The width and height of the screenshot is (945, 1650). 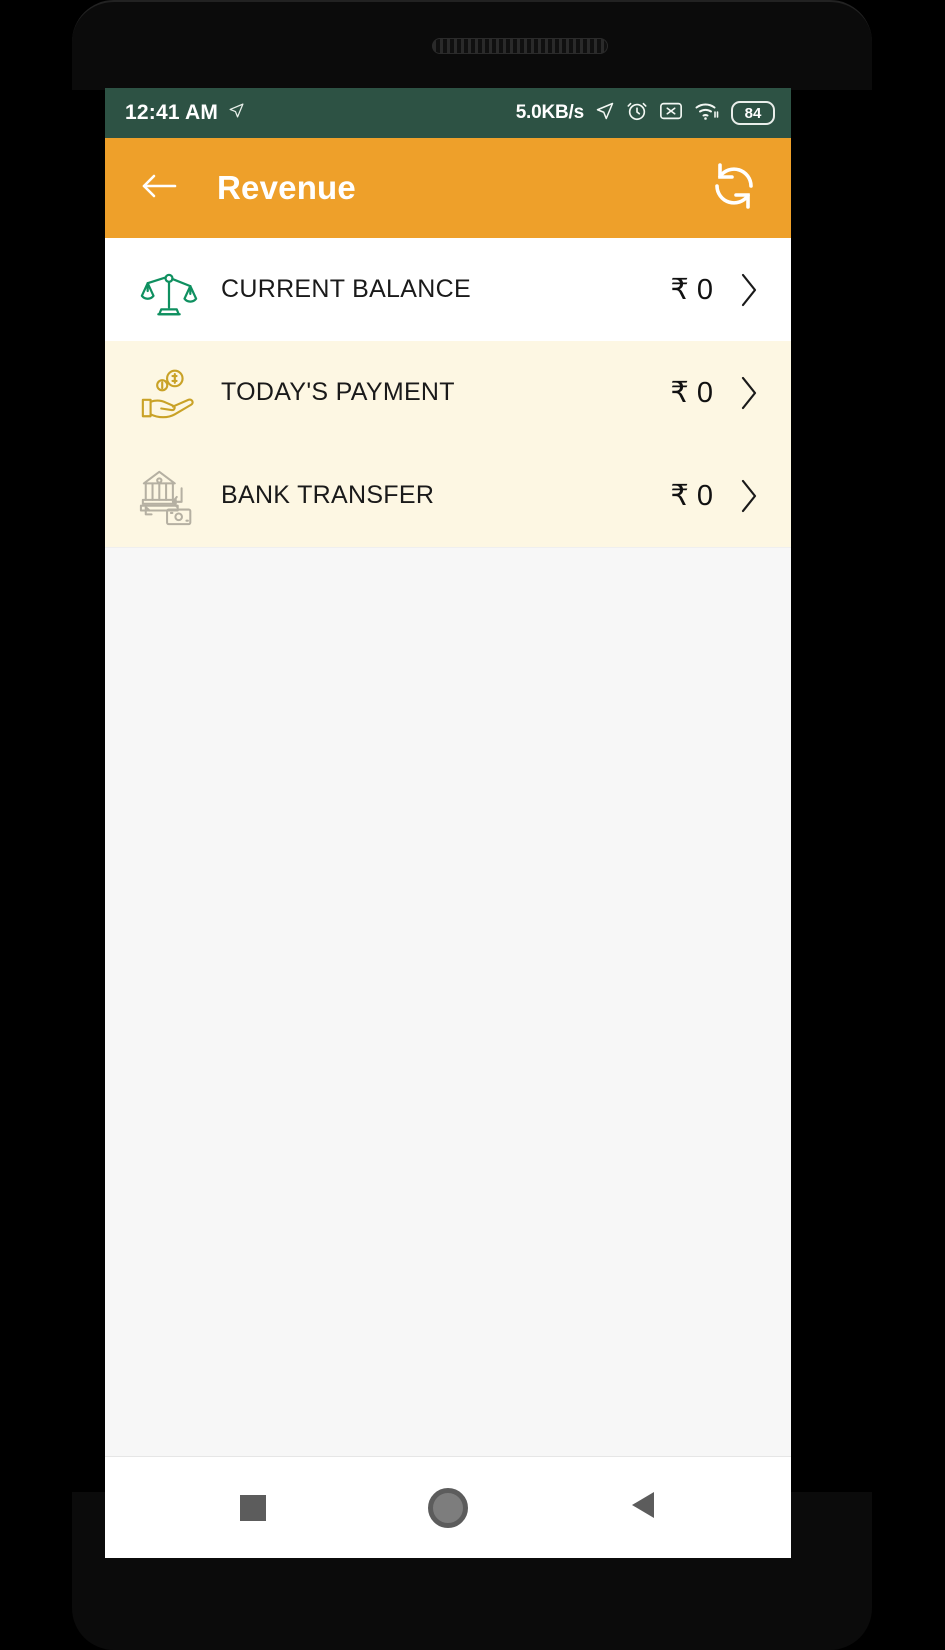 I want to click on circle-icon, so click(x=447, y=1507).